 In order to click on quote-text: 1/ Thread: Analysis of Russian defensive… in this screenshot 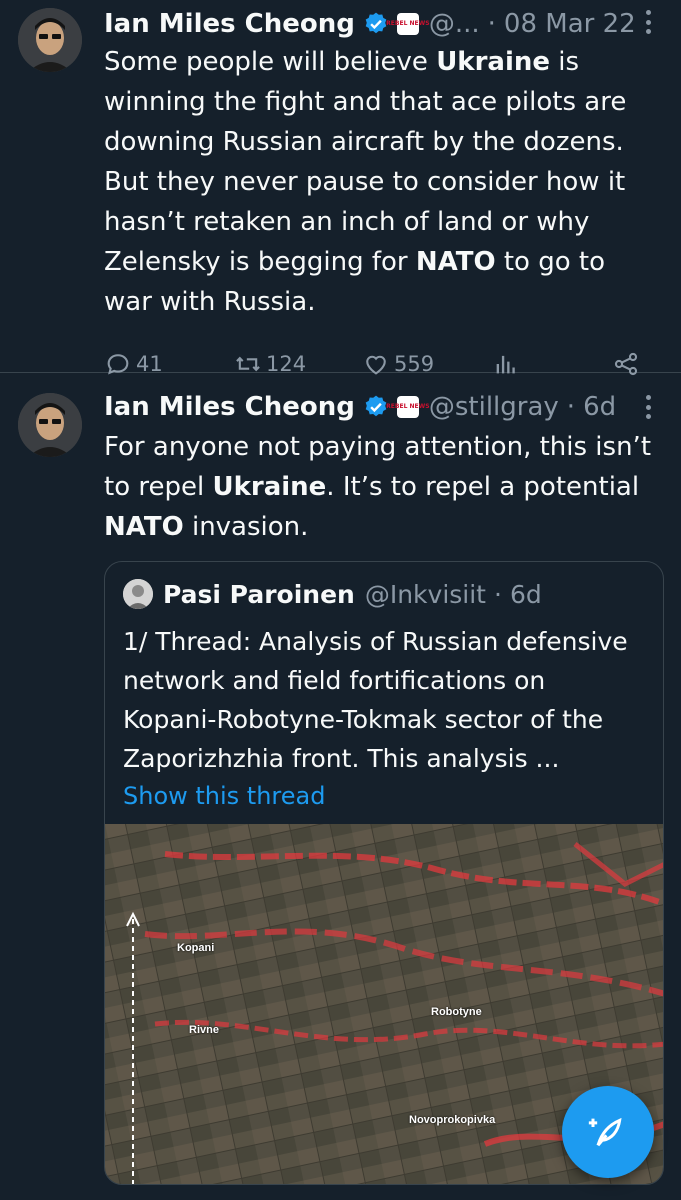, I will do `click(375, 700)`.